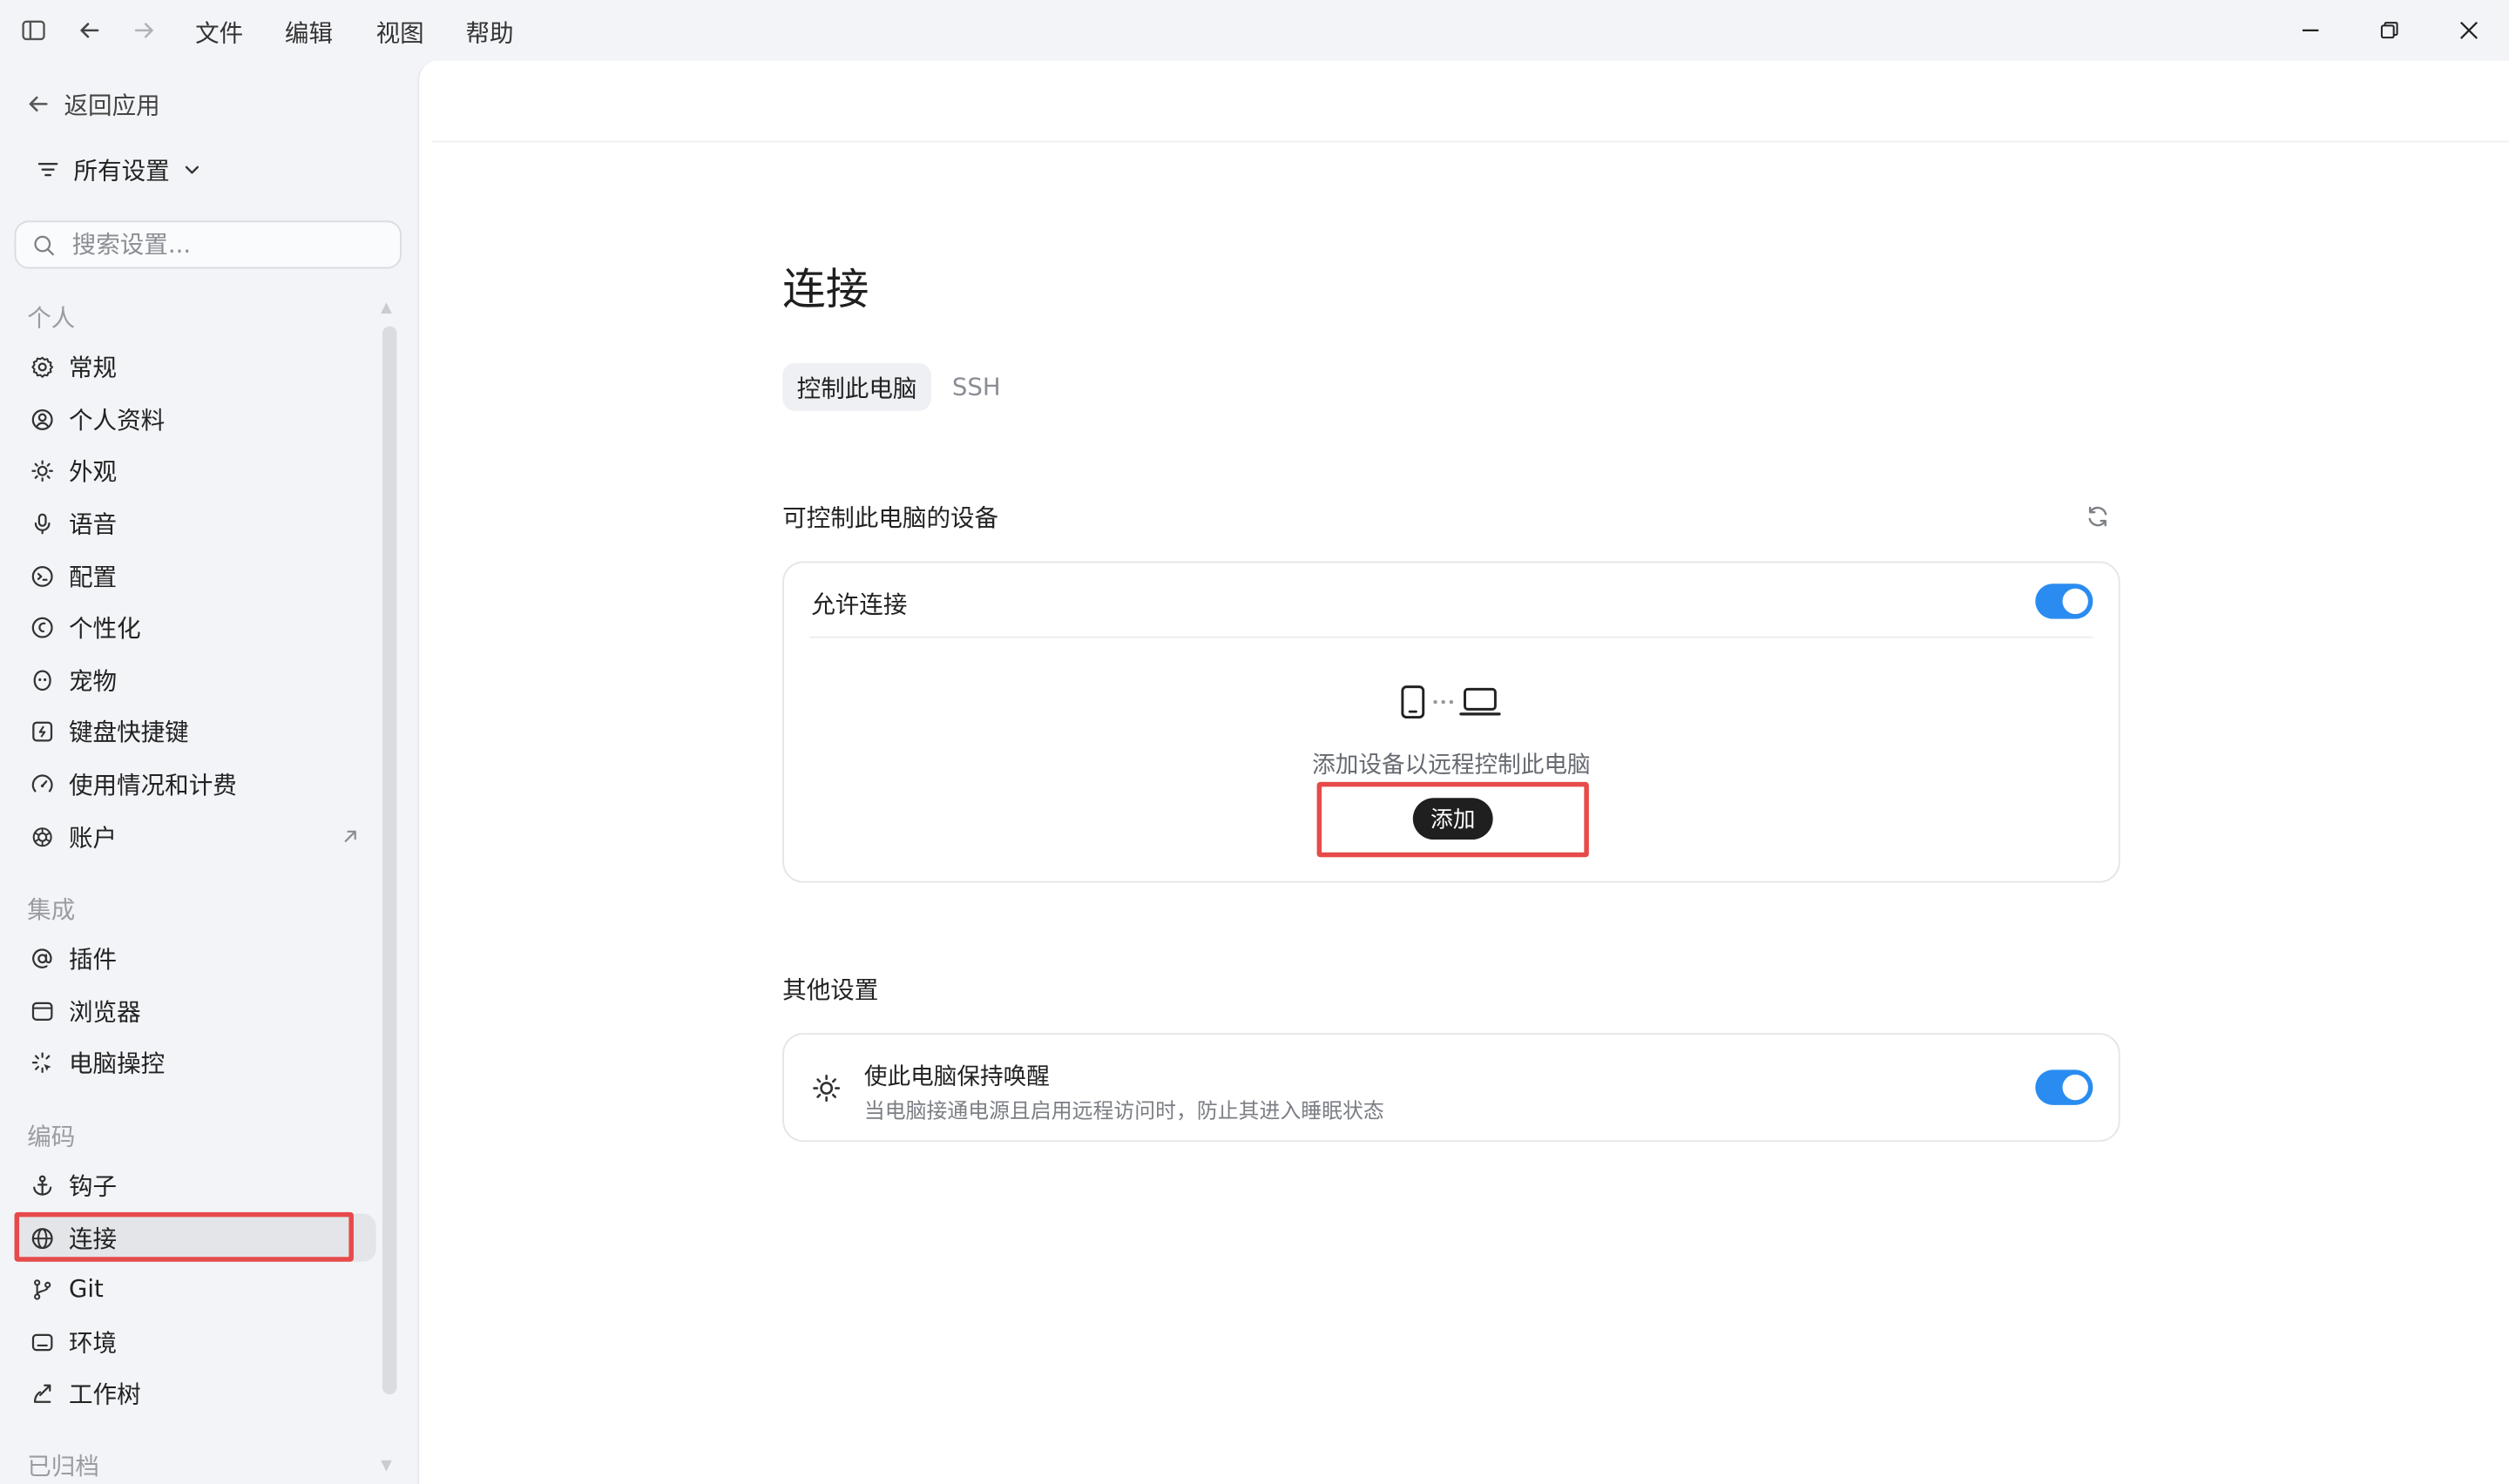  What do you see at coordinates (47, 169) in the screenshot?
I see `filter-icon` at bounding box center [47, 169].